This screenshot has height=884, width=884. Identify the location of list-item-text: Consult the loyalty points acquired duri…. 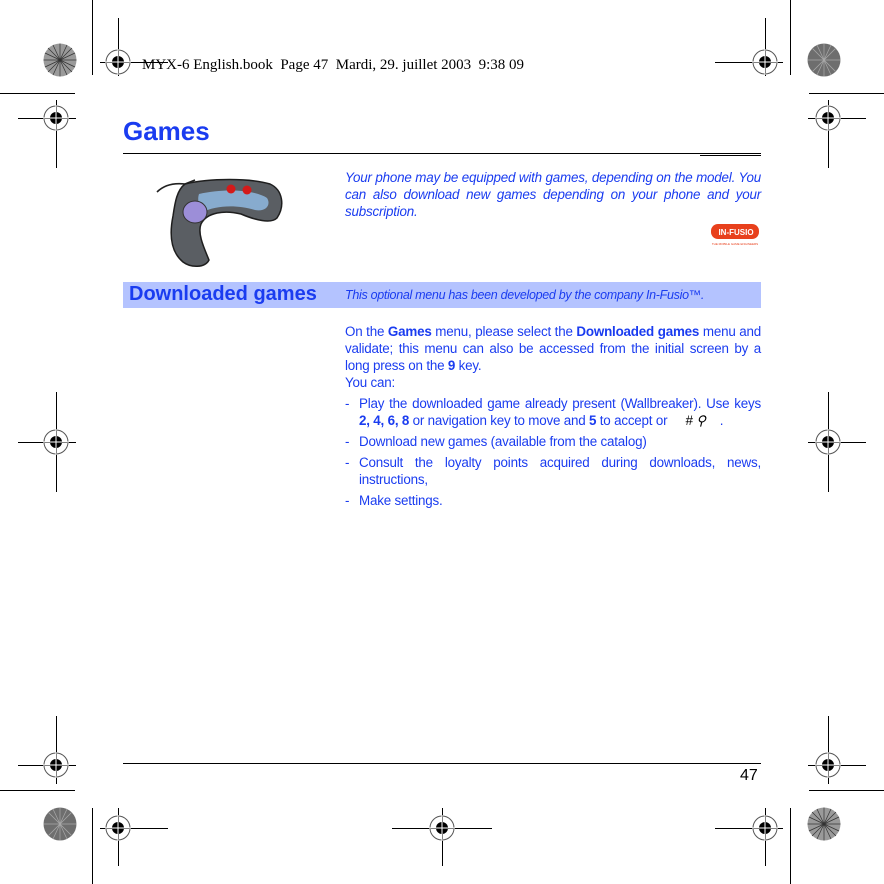
(560, 471).